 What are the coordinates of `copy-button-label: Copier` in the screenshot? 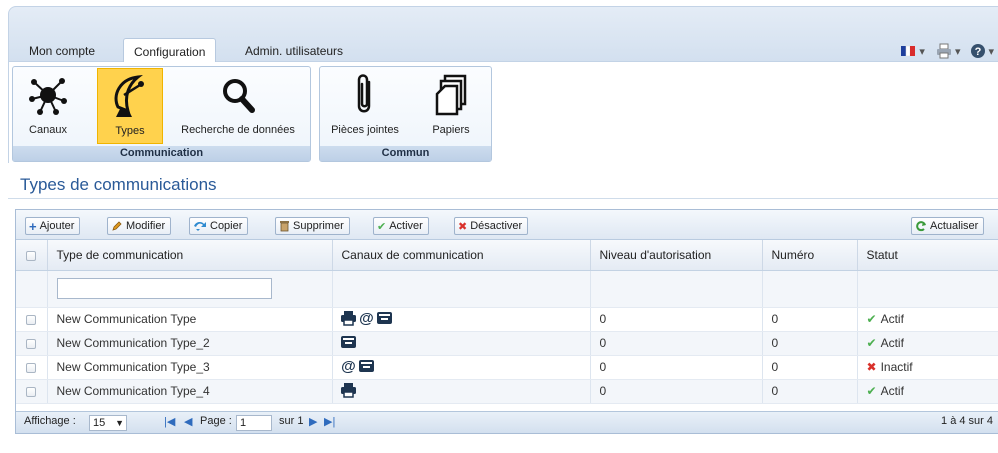 It's located at (226, 226).